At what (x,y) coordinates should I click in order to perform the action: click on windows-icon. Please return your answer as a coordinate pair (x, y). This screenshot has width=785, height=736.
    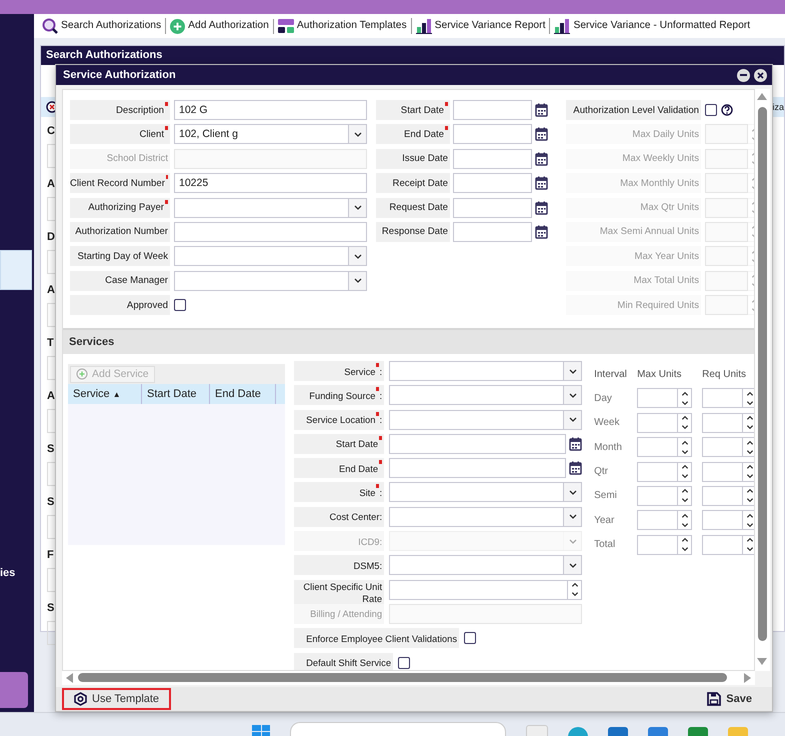
    Looking at the image, I should click on (261, 730).